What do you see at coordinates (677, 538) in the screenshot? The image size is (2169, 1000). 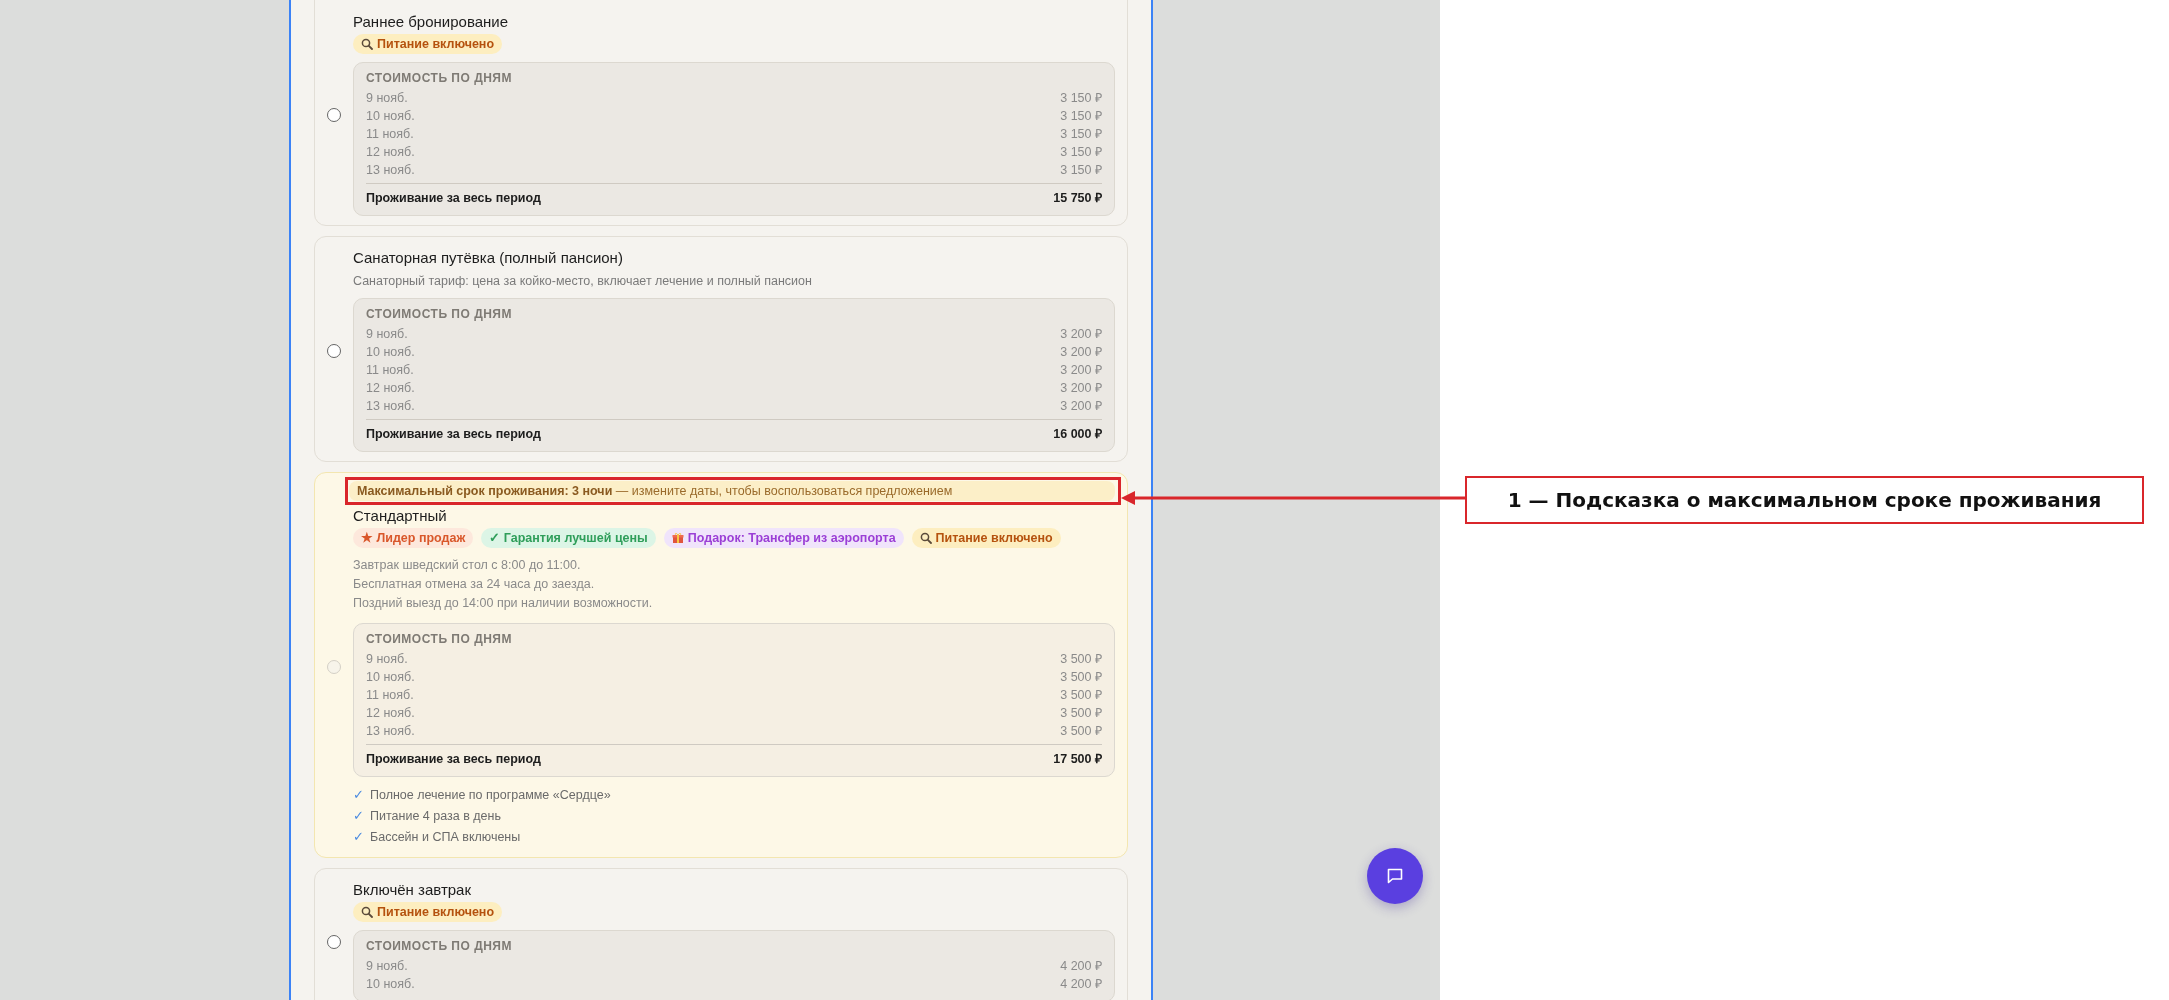 I see `gift-icon` at bounding box center [677, 538].